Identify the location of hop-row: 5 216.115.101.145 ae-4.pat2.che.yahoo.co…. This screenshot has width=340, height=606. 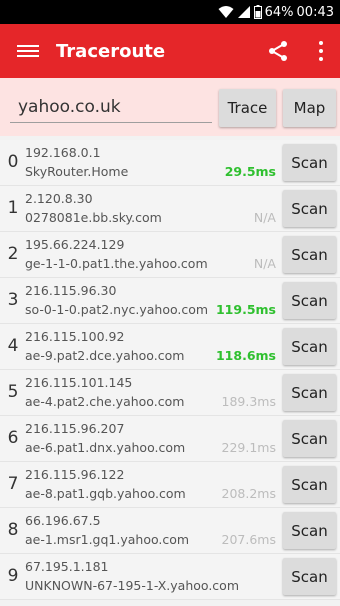
(170, 393).